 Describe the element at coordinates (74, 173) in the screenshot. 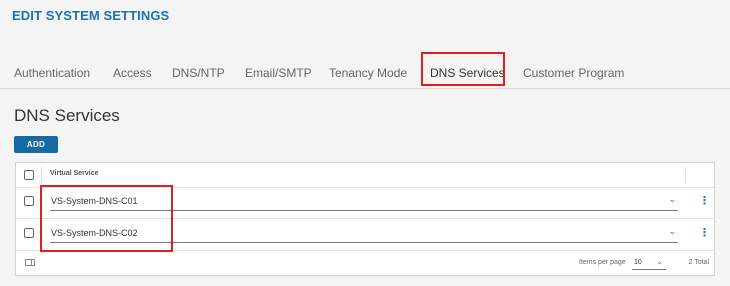

I see `column-header-virtual-service: Virtual Service` at that location.